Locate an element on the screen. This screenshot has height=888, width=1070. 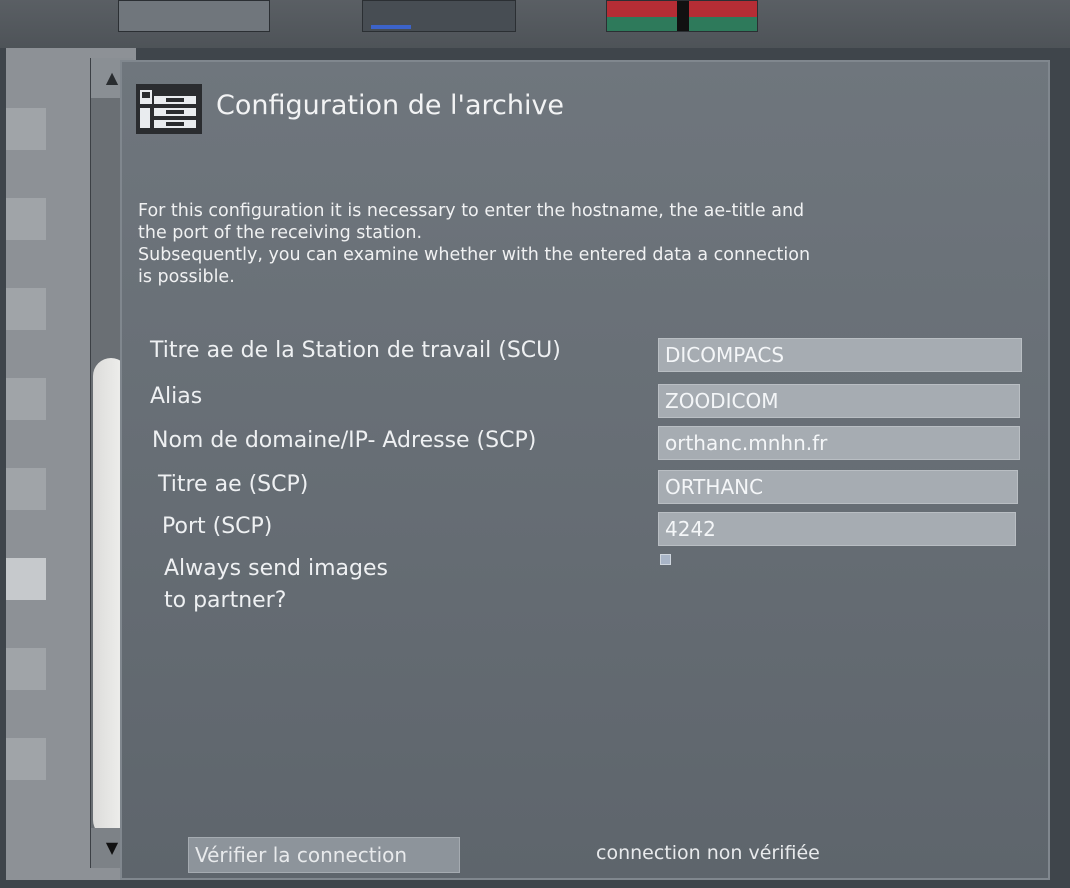
always-send-label-line2: to partner? is located at coordinates (225, 600).